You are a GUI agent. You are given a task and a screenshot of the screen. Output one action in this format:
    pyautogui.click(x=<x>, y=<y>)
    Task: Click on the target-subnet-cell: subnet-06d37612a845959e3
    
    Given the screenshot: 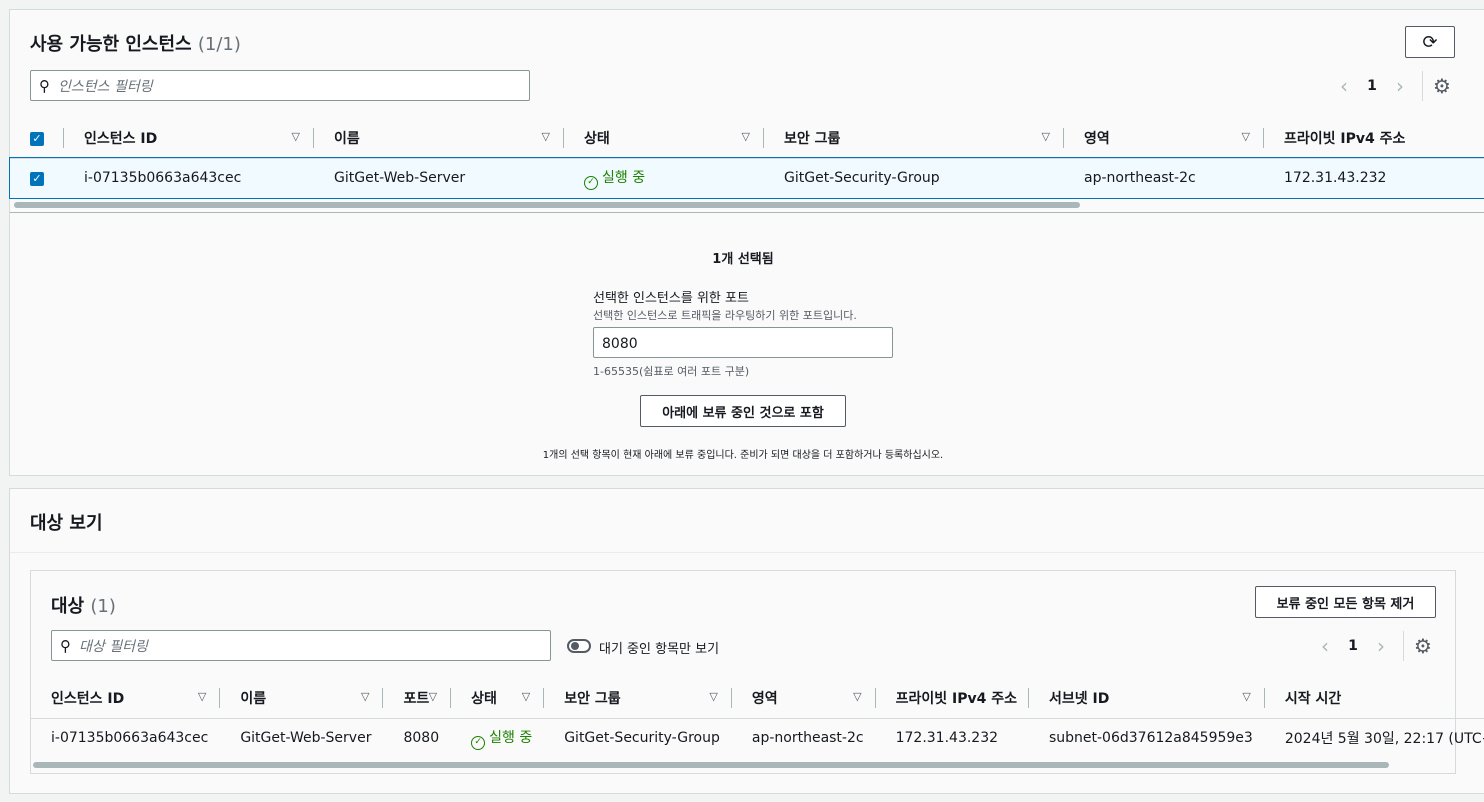 What is the action you would take?
    pyautogui.click(x=1150, y=738)
    